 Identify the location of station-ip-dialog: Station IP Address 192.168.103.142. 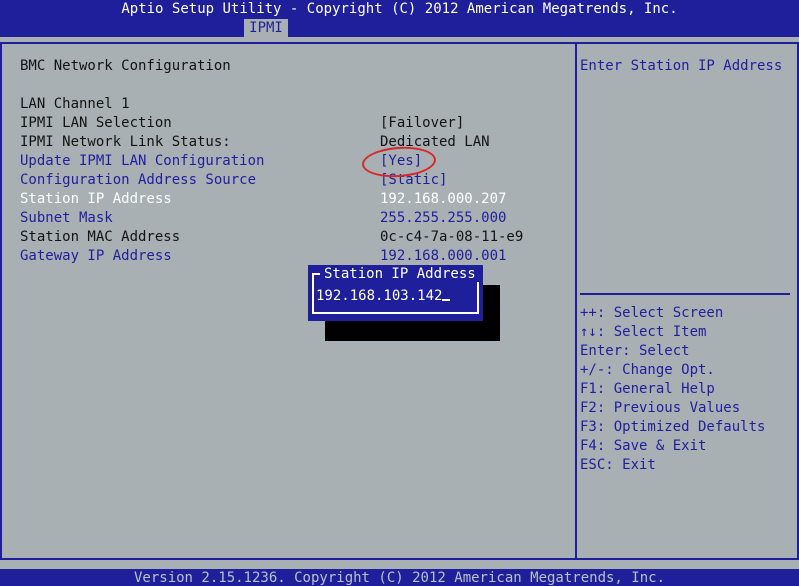
(395, 293).